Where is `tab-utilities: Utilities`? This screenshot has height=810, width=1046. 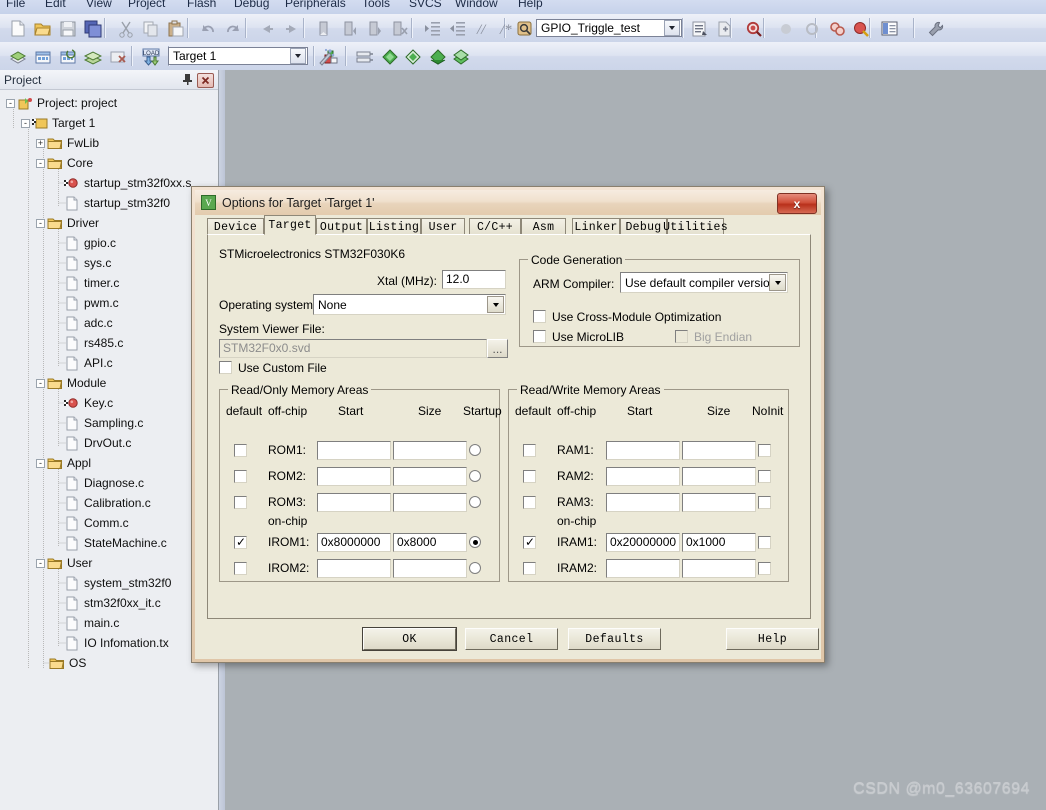
tab-utilities: Utilities is located at coordinates (695, 226).